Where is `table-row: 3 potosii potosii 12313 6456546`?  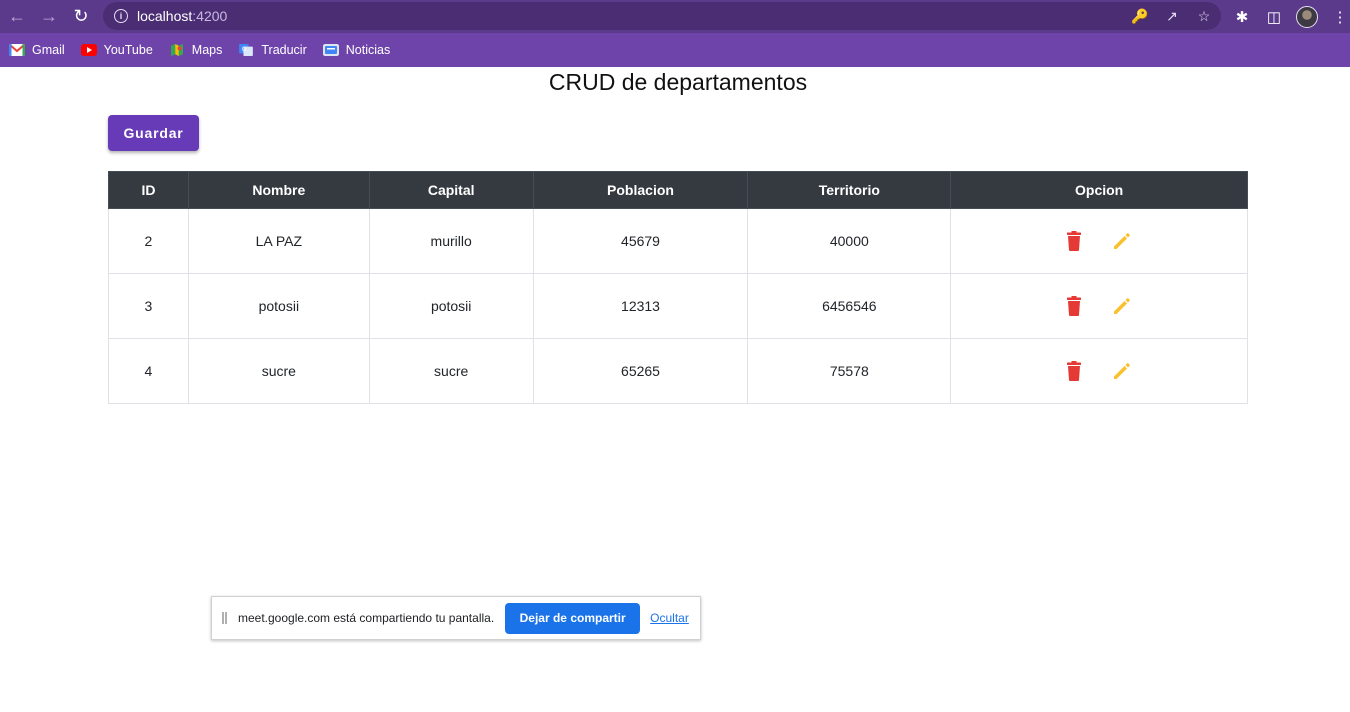 table-row: 3 potosii potosii 12313 6456546 is located at coordinates (678, 306).